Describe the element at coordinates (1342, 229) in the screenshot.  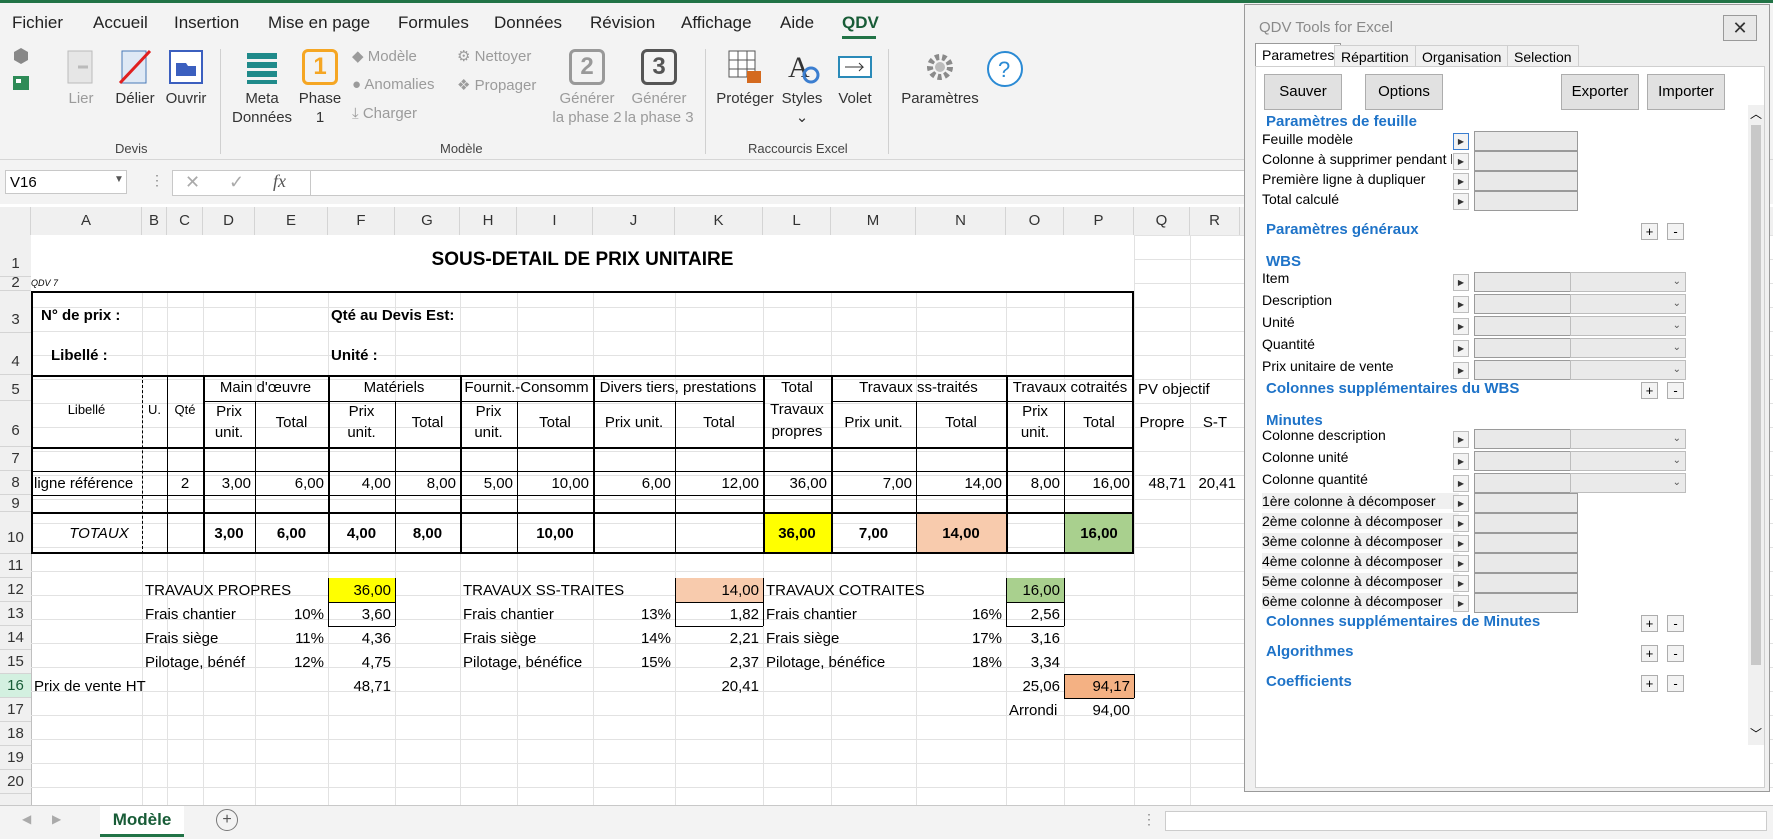
I see `section-generaux: Paramètres généraux` at that location.